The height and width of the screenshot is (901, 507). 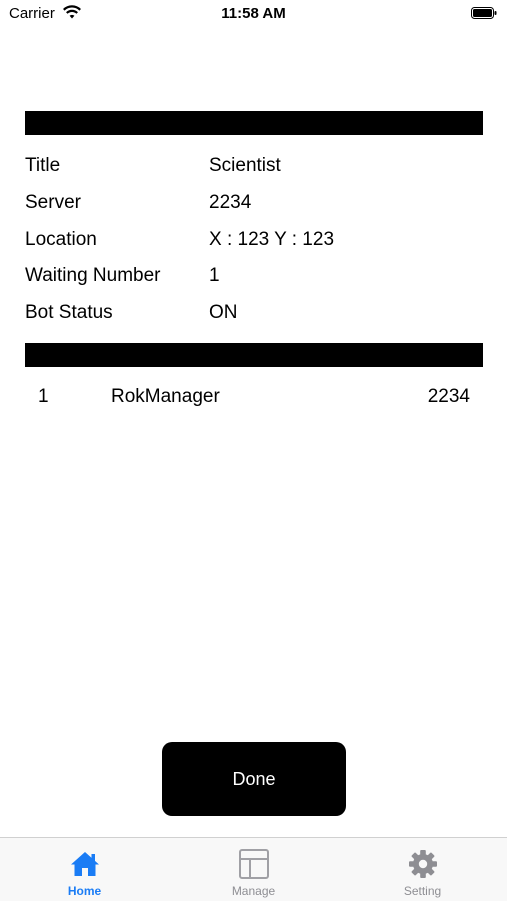 What do you see at coordinates (272, 239) in the screenshot?
I see `location-value: X : 123 Y : 123` at bounding box center [272, 239].